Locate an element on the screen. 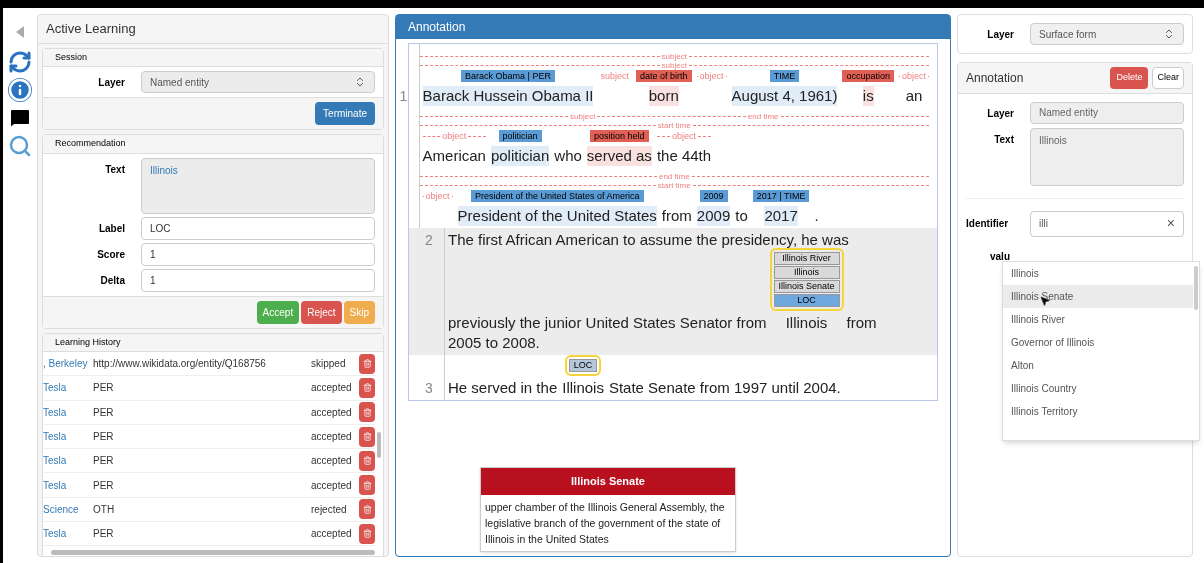 The width and height of the screenshot is (1204, 563). history-status: skipped is located at coordinates (329, 364).